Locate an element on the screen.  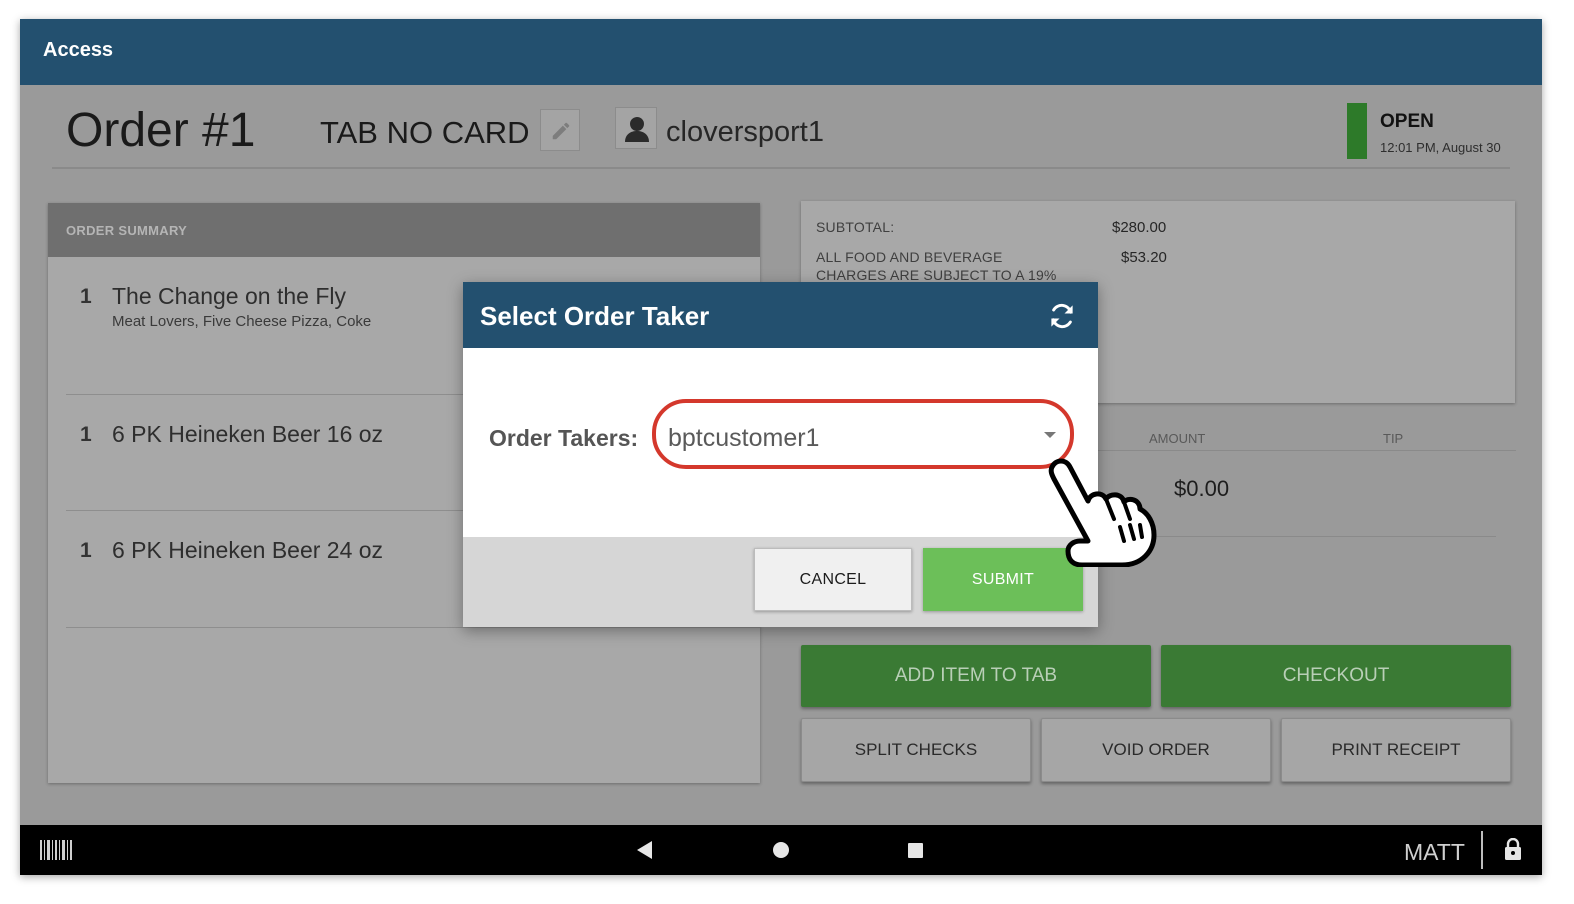
order-takers-label: Order Takers: is located at coordinates (564, 438).